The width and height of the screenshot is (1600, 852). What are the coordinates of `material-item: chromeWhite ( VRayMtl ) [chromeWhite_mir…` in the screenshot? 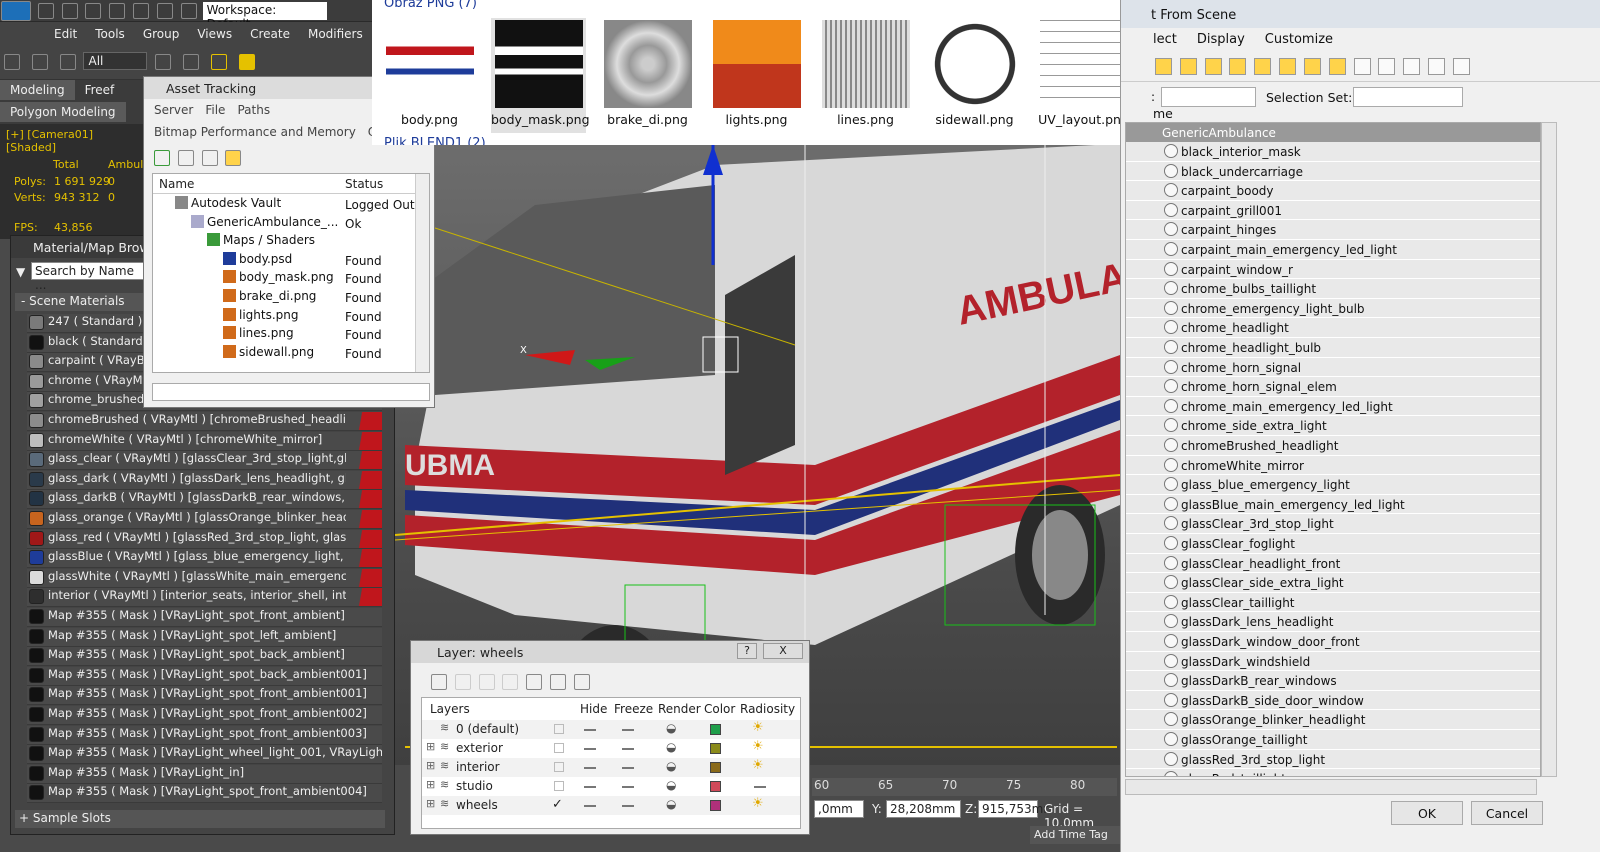 It's located at (204, 441).